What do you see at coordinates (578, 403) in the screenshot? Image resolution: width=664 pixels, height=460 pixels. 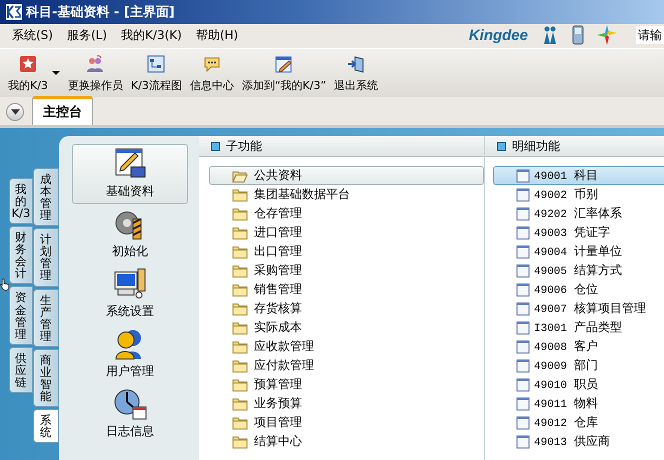 I see `detail-item: 49011 物料` at bounding box center [578, 403].